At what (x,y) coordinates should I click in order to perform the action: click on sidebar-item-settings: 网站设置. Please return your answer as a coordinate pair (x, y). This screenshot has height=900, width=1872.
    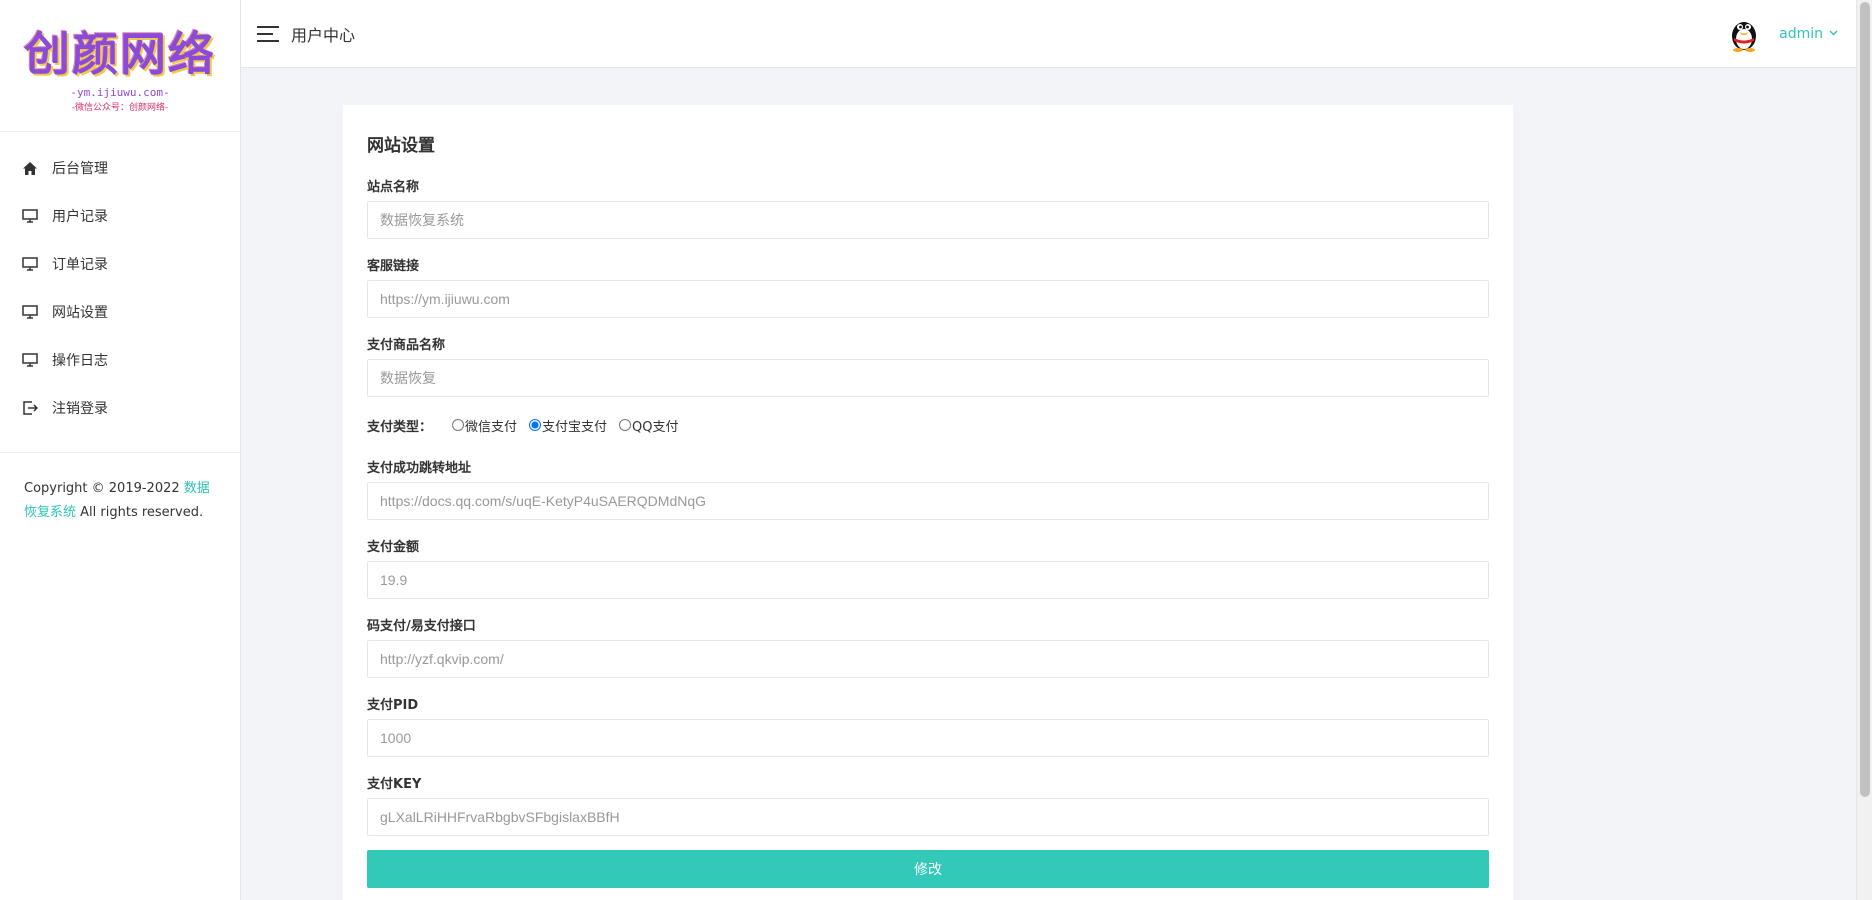
    Looking at the image, I should click on (120, 312).